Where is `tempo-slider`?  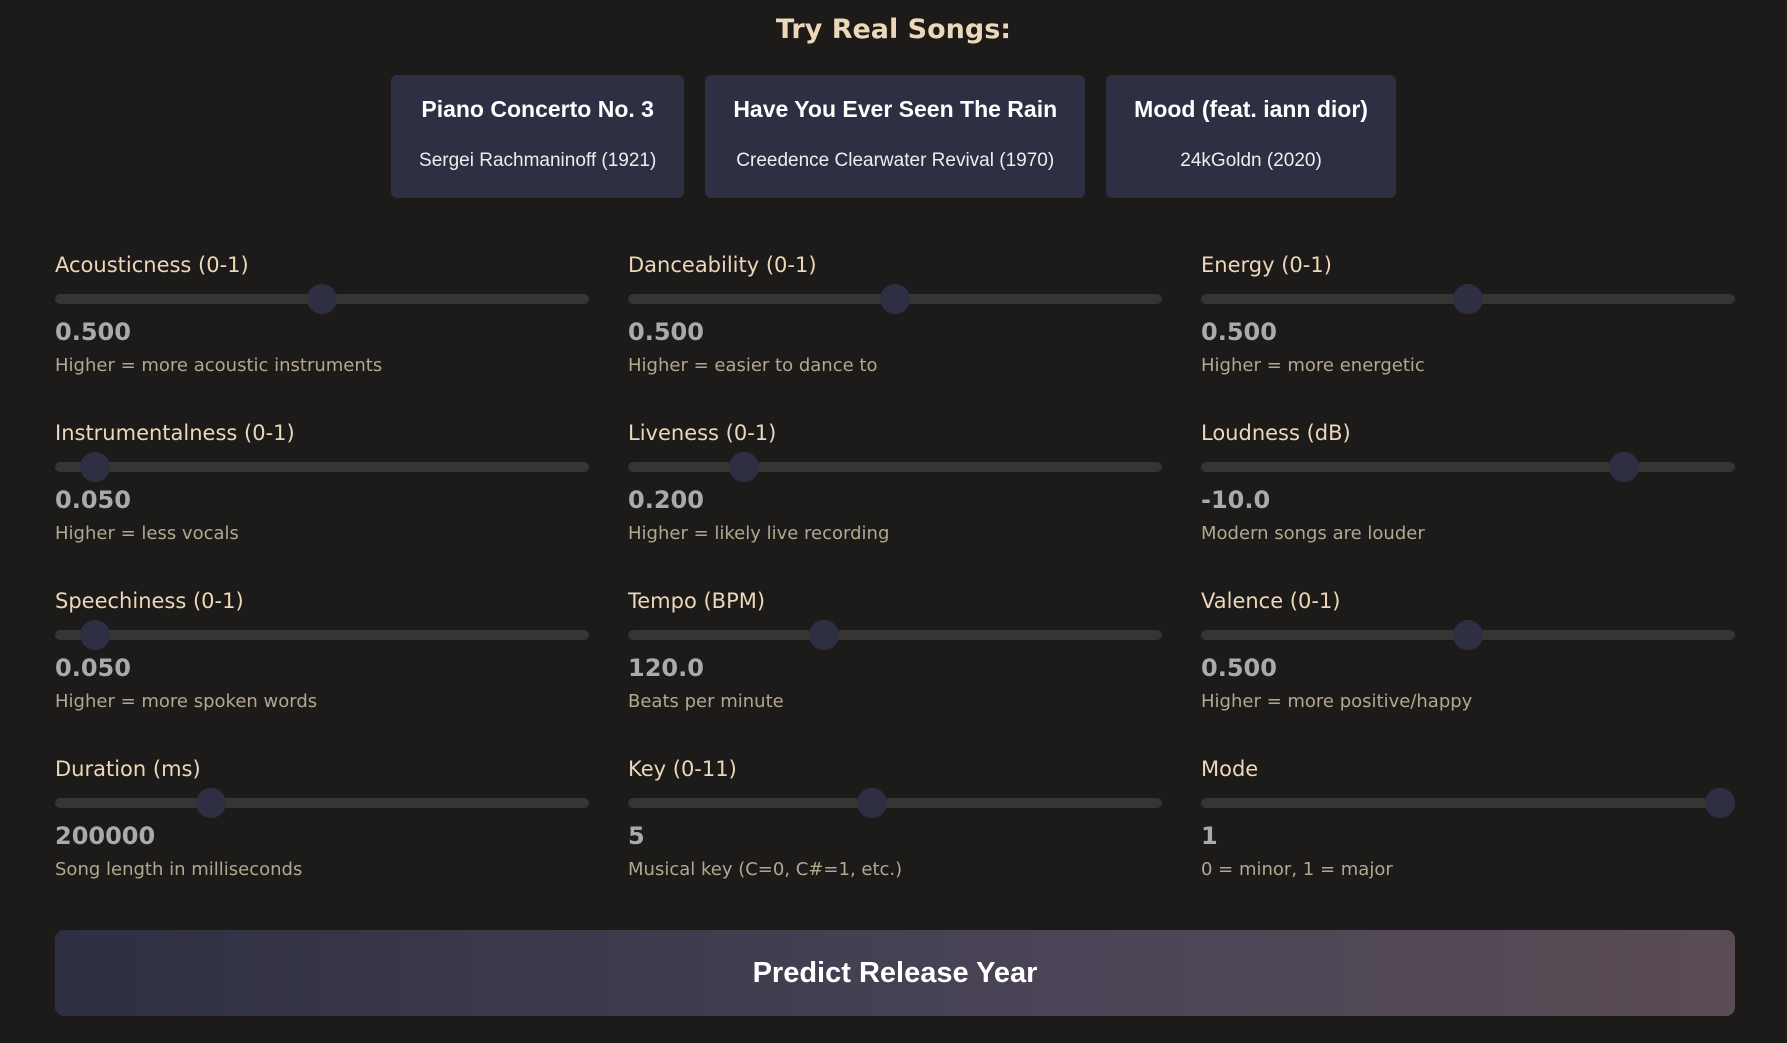 tempo-slider is located at coordinates (895, 635).